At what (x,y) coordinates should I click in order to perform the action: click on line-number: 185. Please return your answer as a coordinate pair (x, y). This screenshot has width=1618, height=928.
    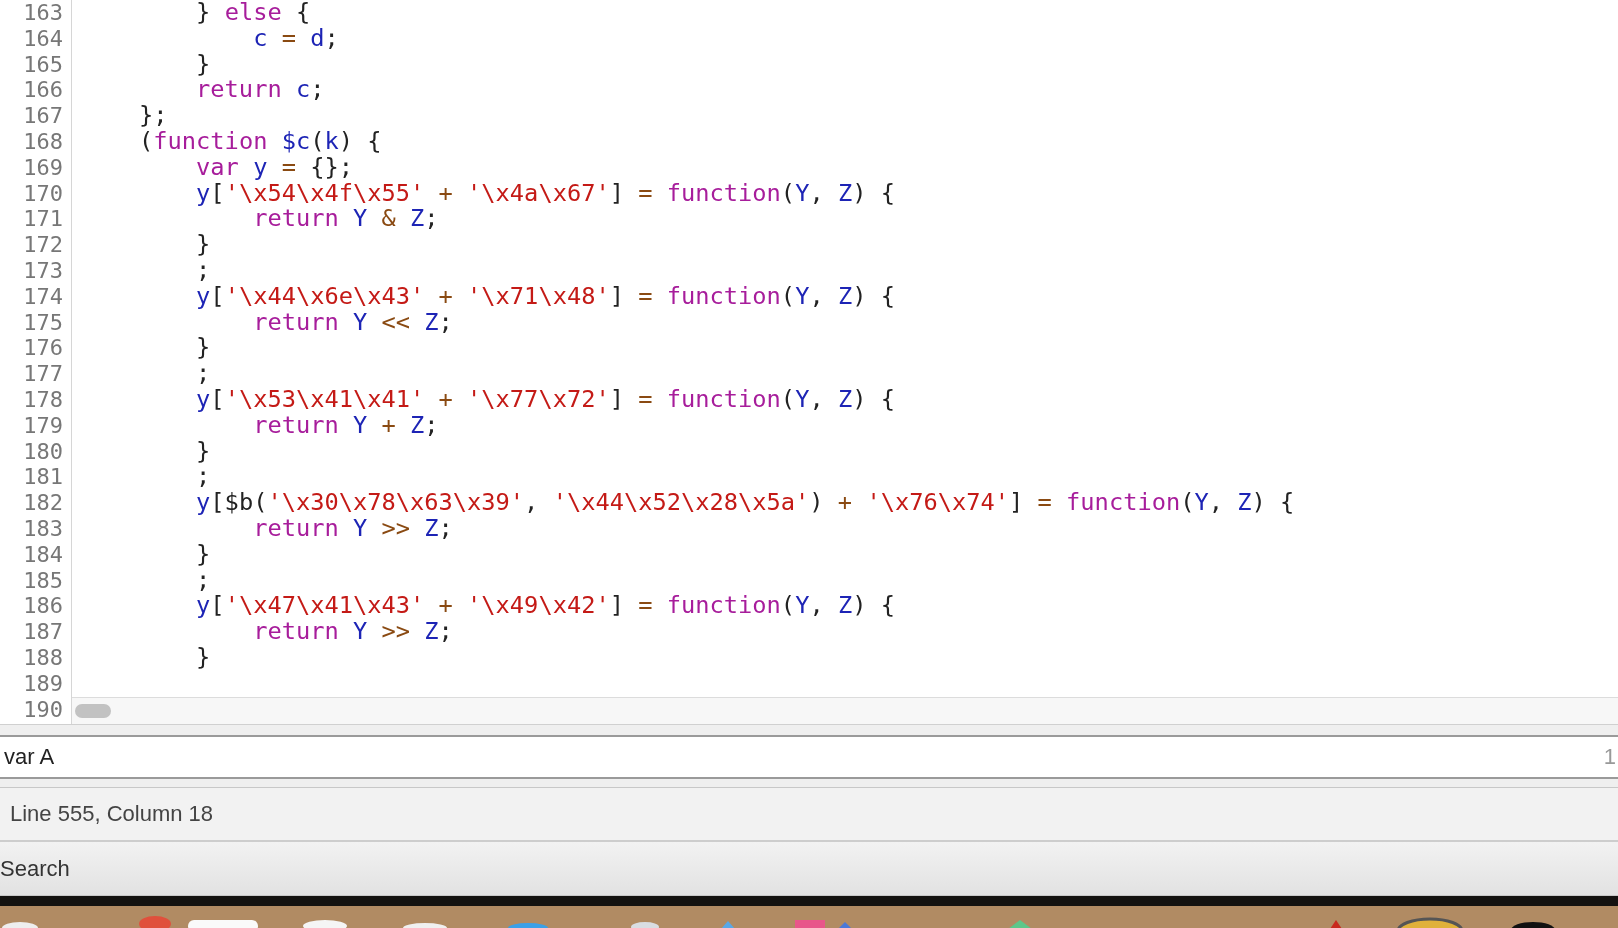
    Looking at the image, I should click on (43, 580).